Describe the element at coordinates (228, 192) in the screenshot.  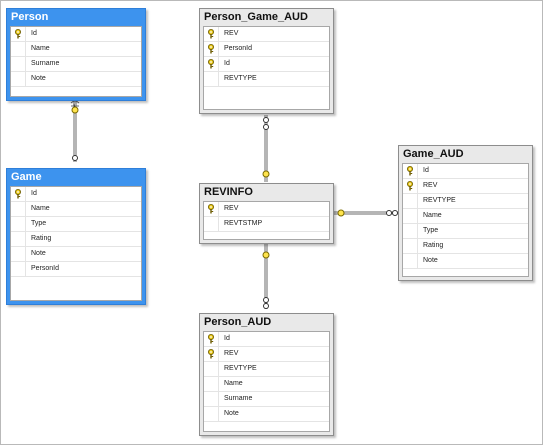
I see `table-title: REVINFO` at that location.